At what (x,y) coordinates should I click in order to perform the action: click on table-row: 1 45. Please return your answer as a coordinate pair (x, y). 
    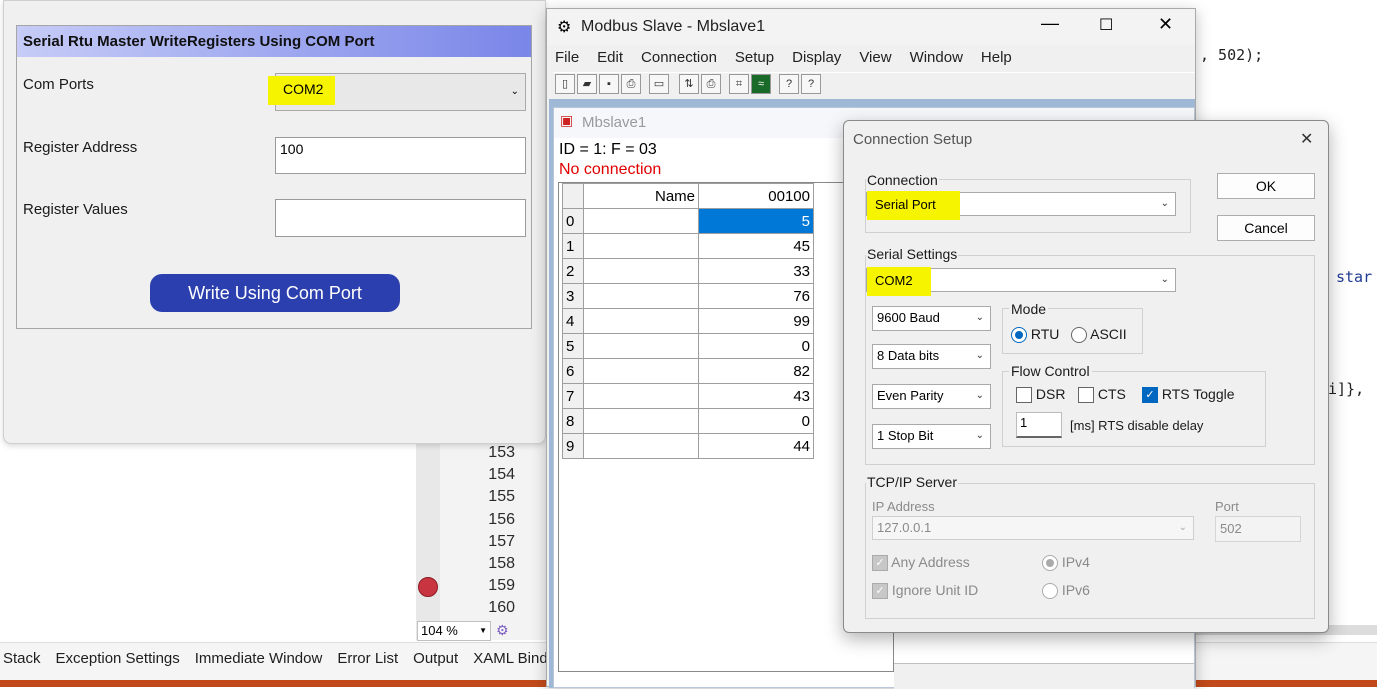
    Looking at the image, I should click on (688, 246).